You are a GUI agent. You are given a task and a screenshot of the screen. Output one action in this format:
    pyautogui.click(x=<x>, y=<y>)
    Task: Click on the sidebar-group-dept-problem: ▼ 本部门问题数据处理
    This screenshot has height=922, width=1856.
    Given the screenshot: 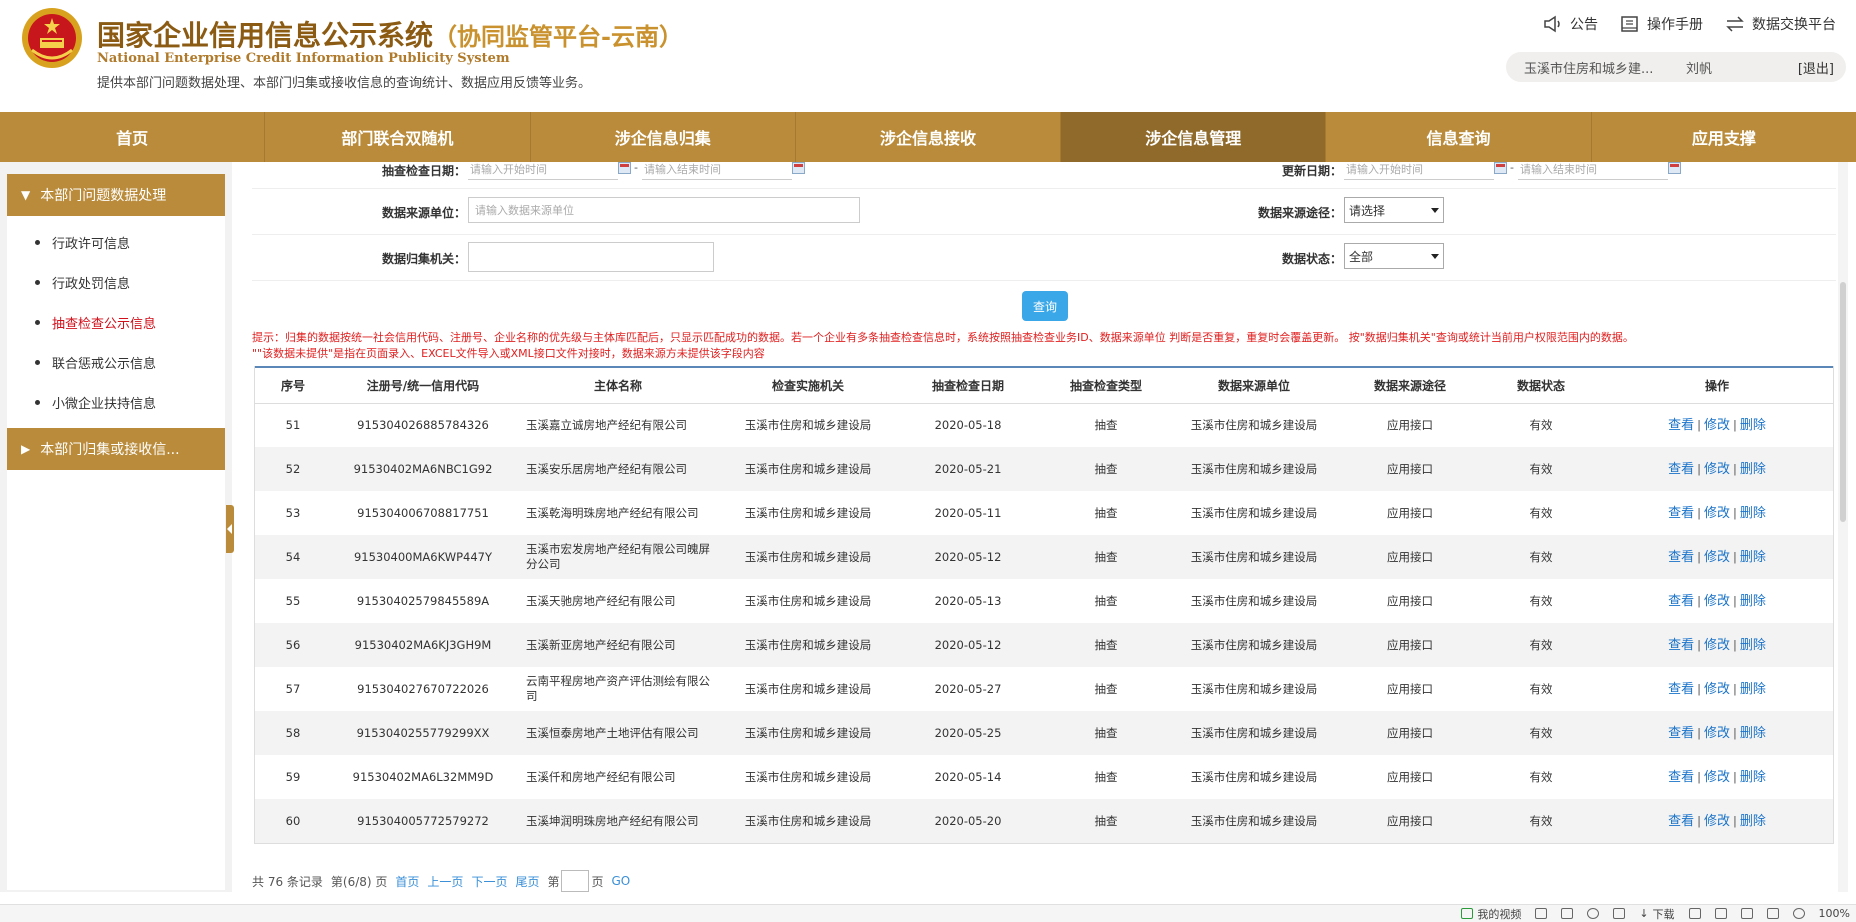 What is the action you would take?
    pyautogui.click(x=116, y=195)
    